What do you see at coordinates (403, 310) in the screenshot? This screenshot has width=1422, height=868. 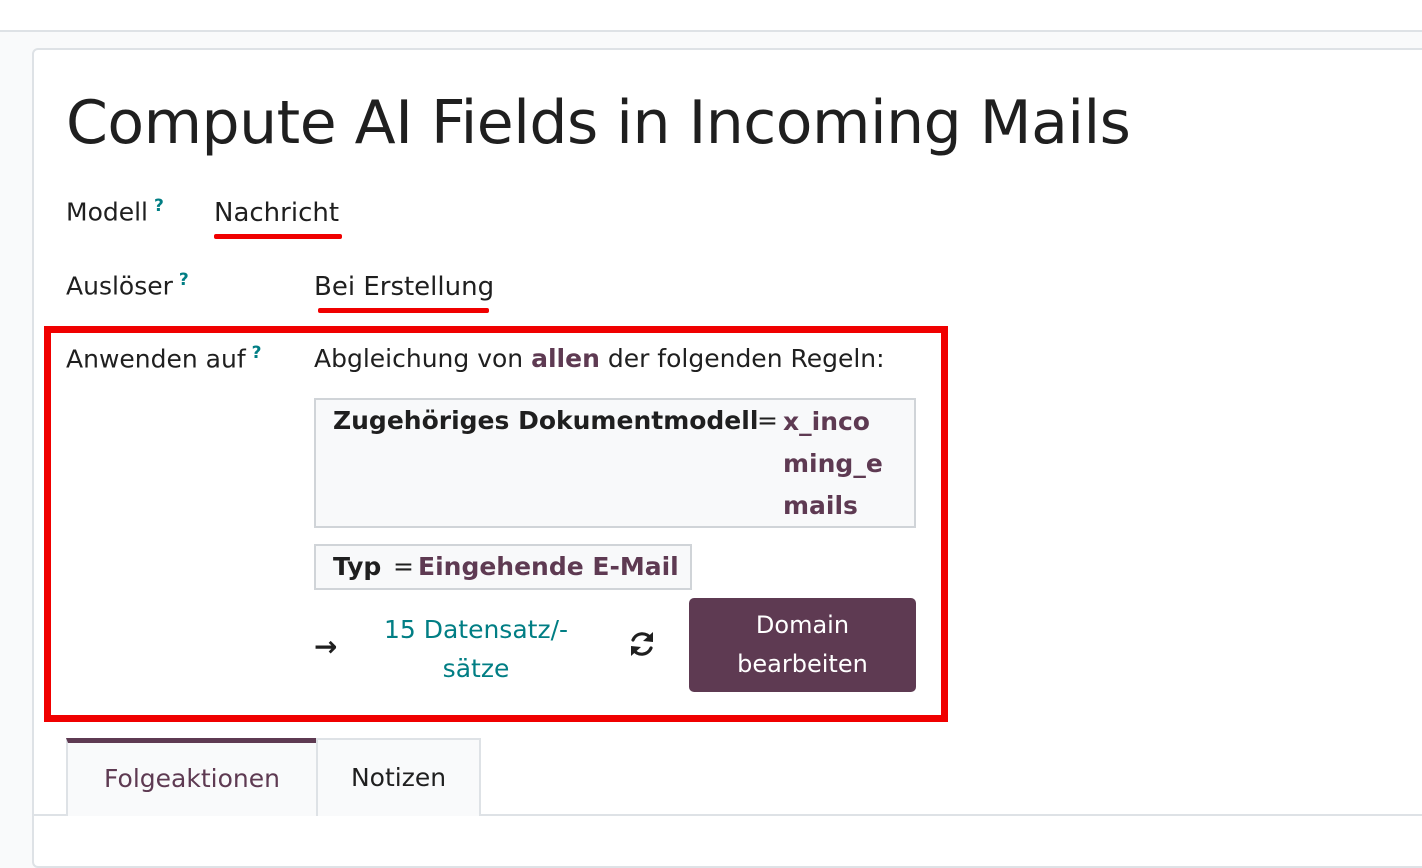 I see `trigger-annotation-underline` at bounding box center [403, 310].